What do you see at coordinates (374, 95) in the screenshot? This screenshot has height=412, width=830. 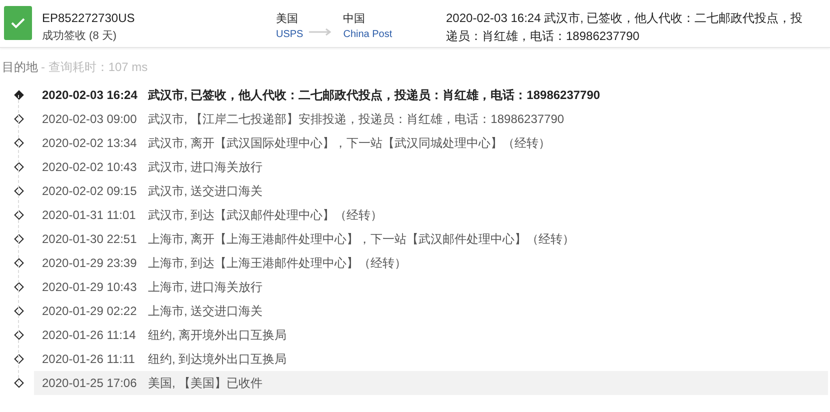 I see `event-text: 武汉市, 已签收，他人代收：二七邮政代投点，投递员：肖红雄，电话：18986237790` at bounding box center [374, 95].